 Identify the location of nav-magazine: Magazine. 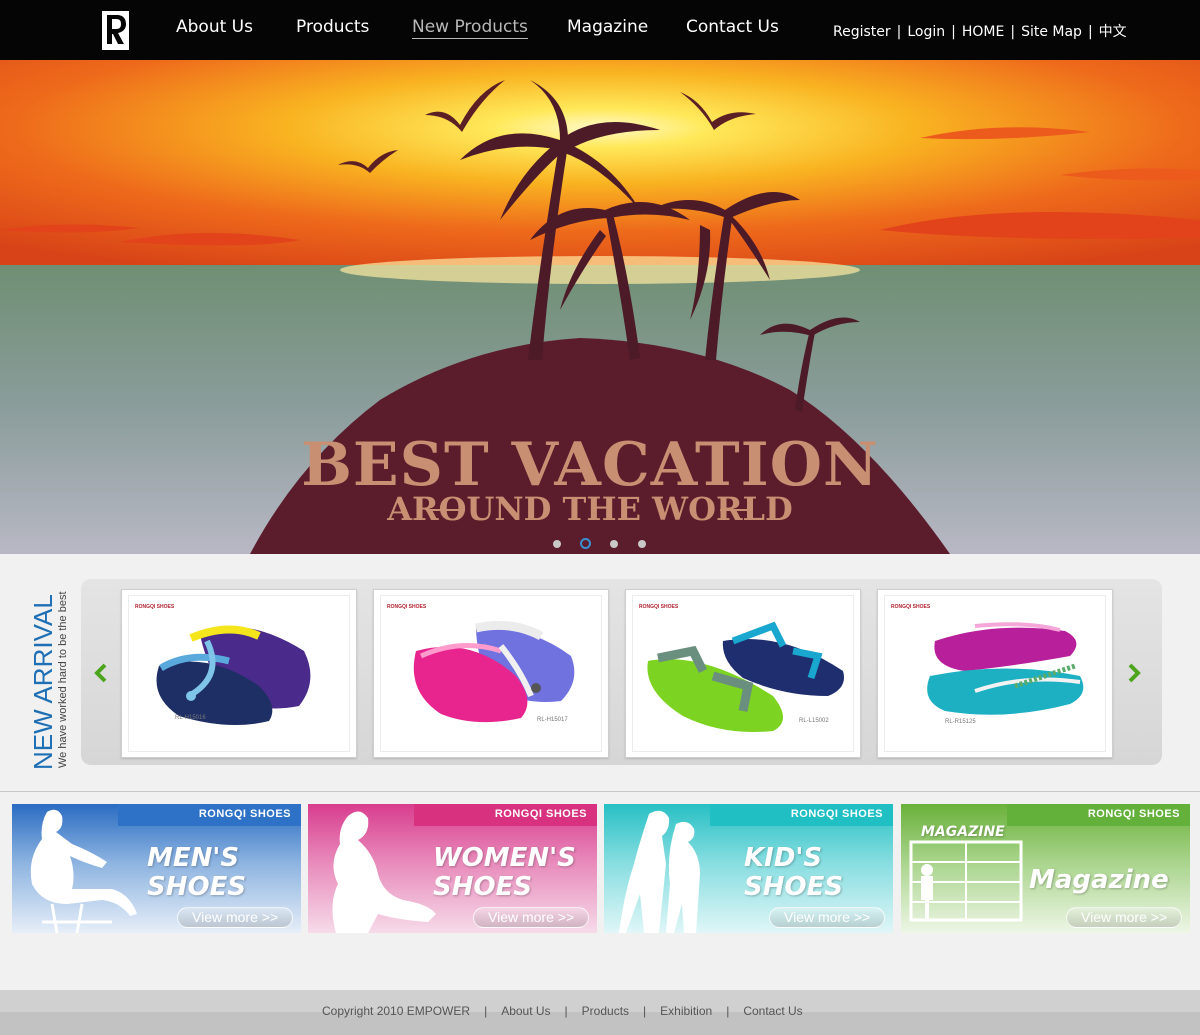
(607, 27).